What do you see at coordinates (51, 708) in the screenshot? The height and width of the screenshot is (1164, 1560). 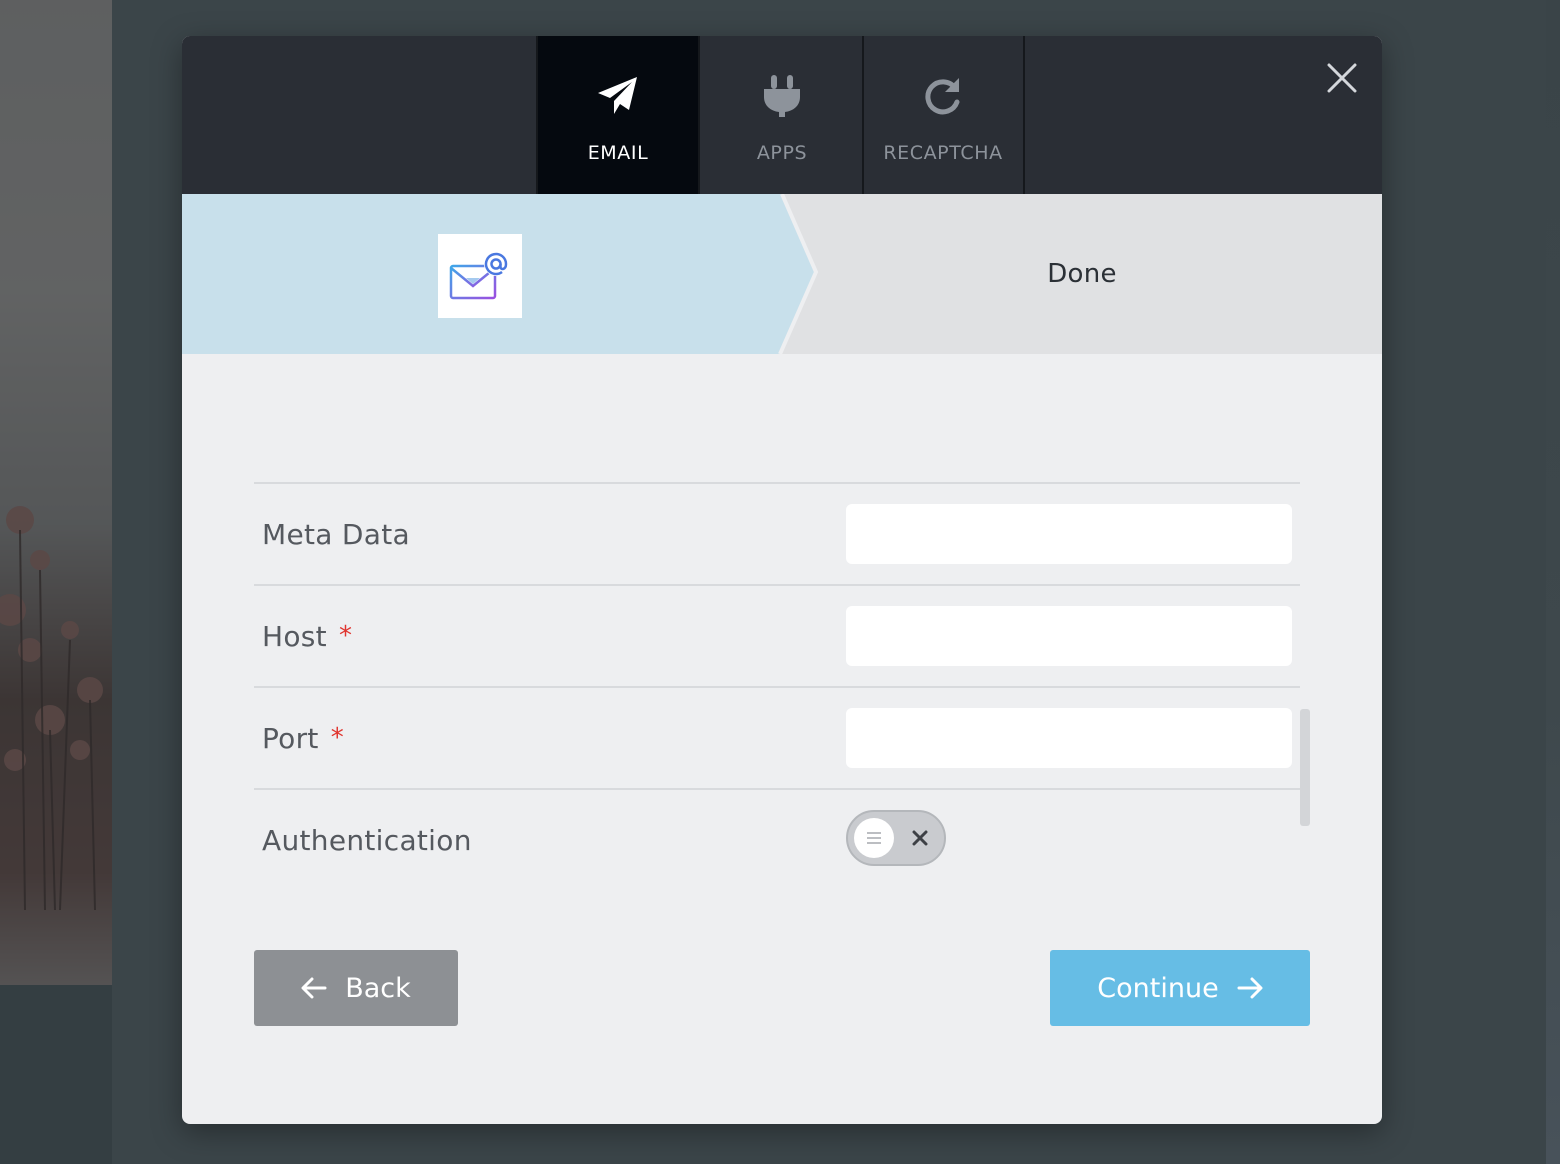 I see `background-flowers-image` at bounding box center [51, 708].